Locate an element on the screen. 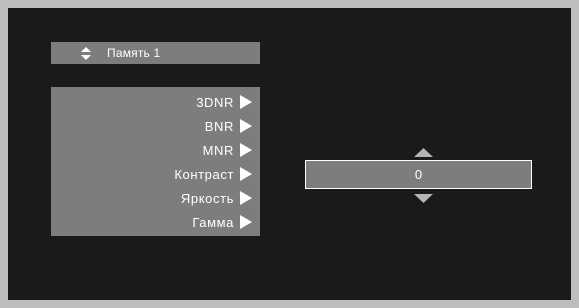 Image resolution: width=579 pixels, height=308 pixels. menu-item-3dnr: 3DNR is located at coordinates (224, 102).